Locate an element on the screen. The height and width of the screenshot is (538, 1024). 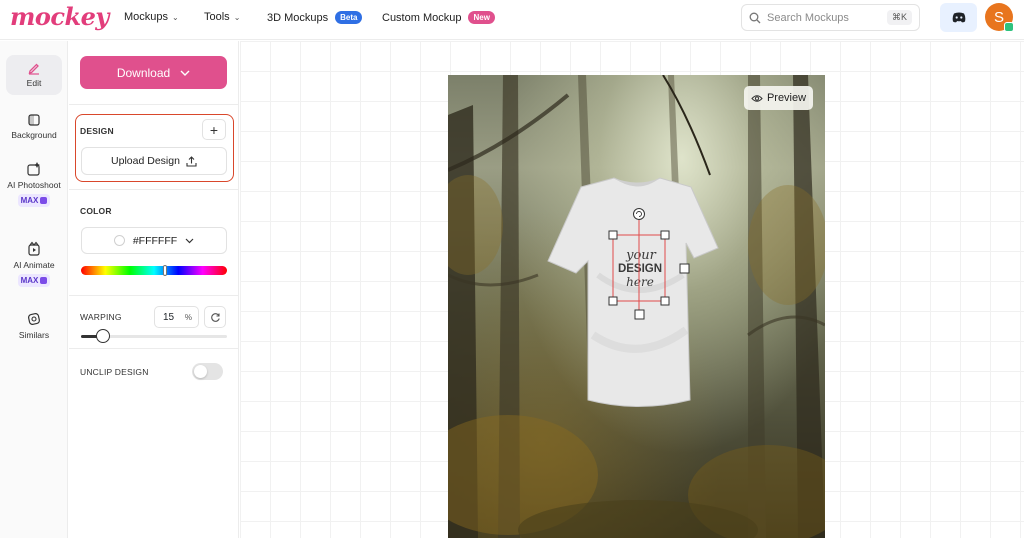
add-design-button: + is located at coordinates (214, 129).